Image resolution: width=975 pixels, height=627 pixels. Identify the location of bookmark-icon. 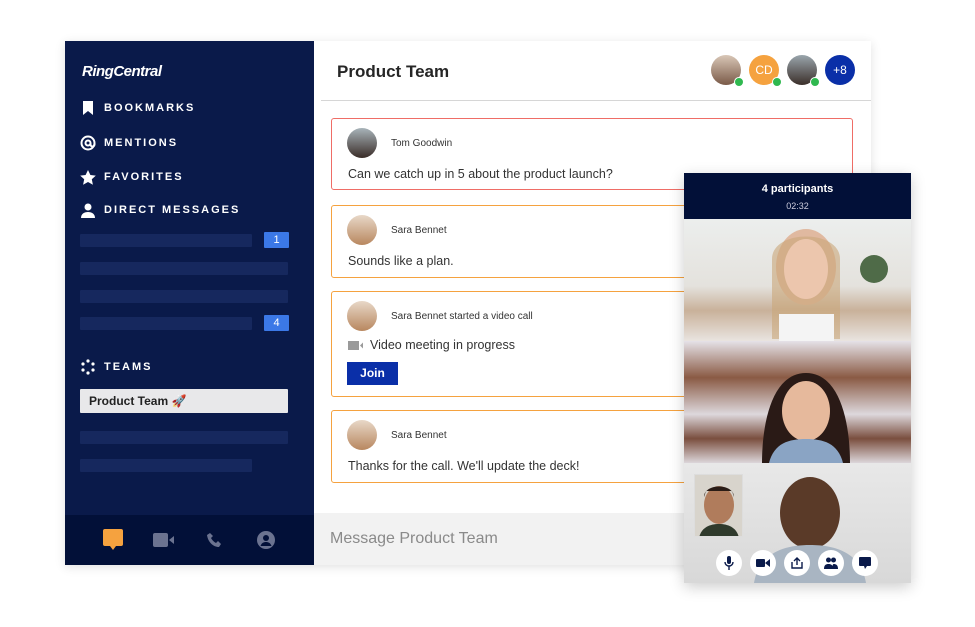
(88, 108).